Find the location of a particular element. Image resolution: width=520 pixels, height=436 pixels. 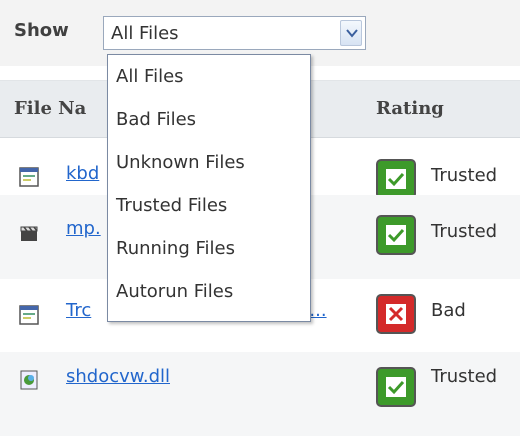

file-name-link: kbd is located at coordinates (82, 173).